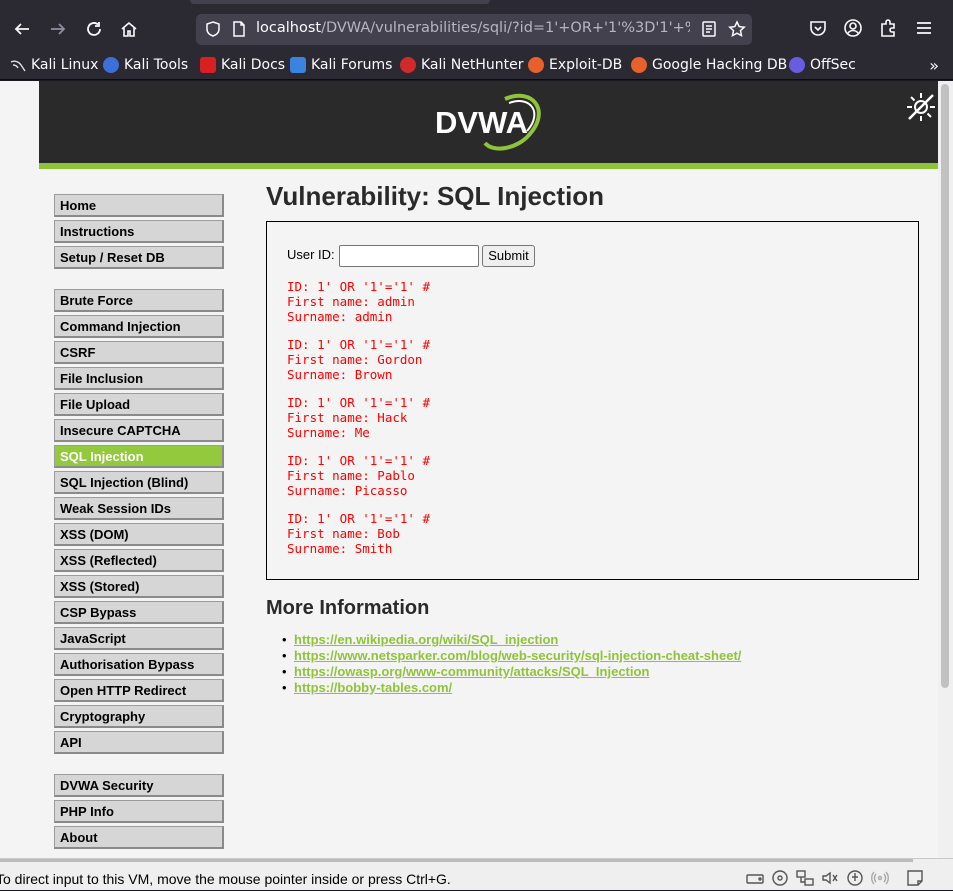 The image size is (953, 891). I want to click on result-surname: Surname: admin, so click(340, 316).